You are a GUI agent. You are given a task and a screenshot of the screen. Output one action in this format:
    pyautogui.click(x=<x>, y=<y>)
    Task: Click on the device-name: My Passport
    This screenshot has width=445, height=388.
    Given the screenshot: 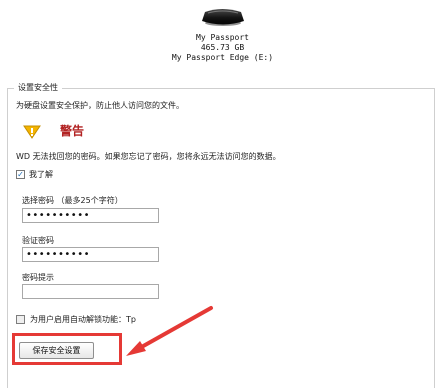 What is the action you would take?
    pyautogui.click(x=222, y=37)
    